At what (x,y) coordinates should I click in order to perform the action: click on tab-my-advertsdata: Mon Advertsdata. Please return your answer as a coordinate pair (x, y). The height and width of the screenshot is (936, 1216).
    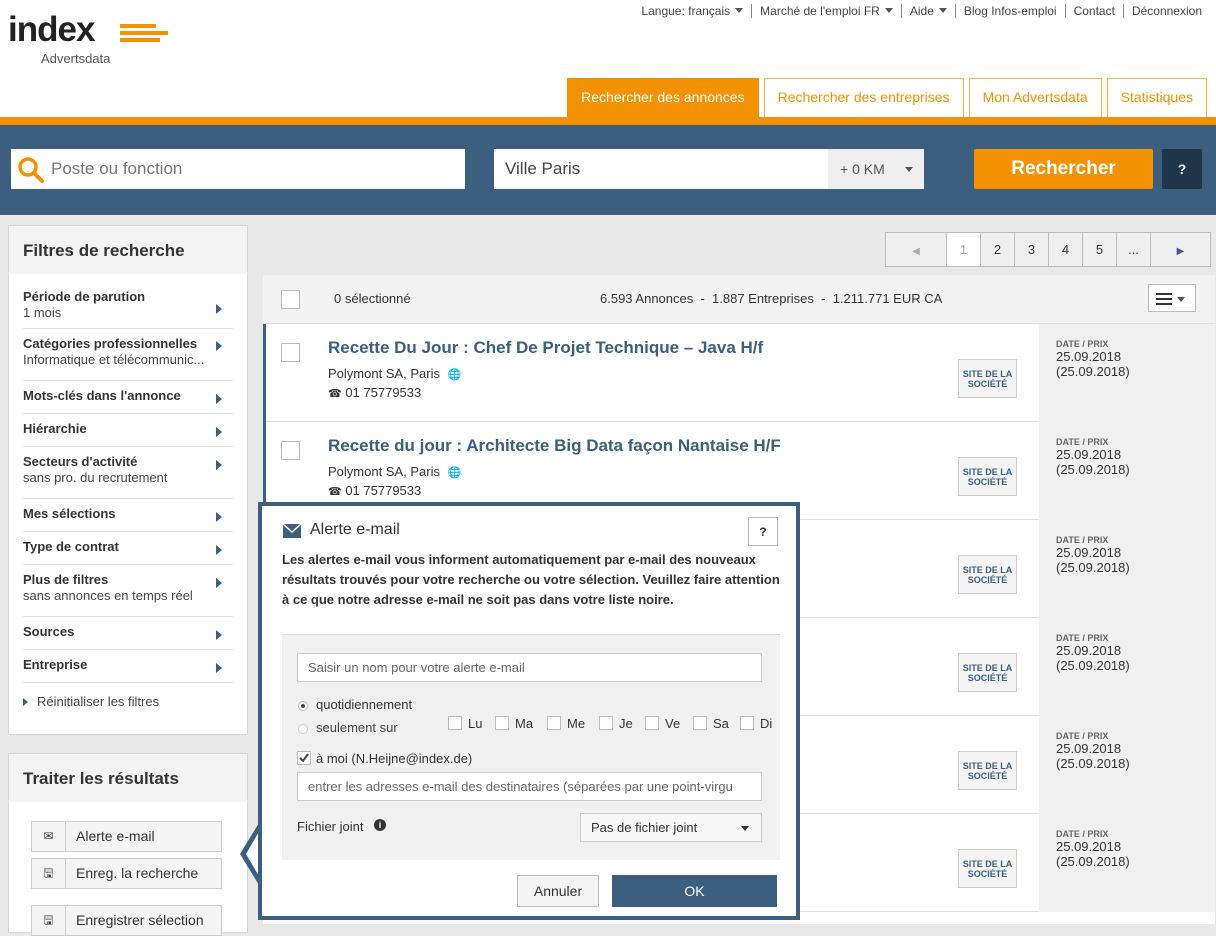
    Looking at the image, I should click on (1035, 97).